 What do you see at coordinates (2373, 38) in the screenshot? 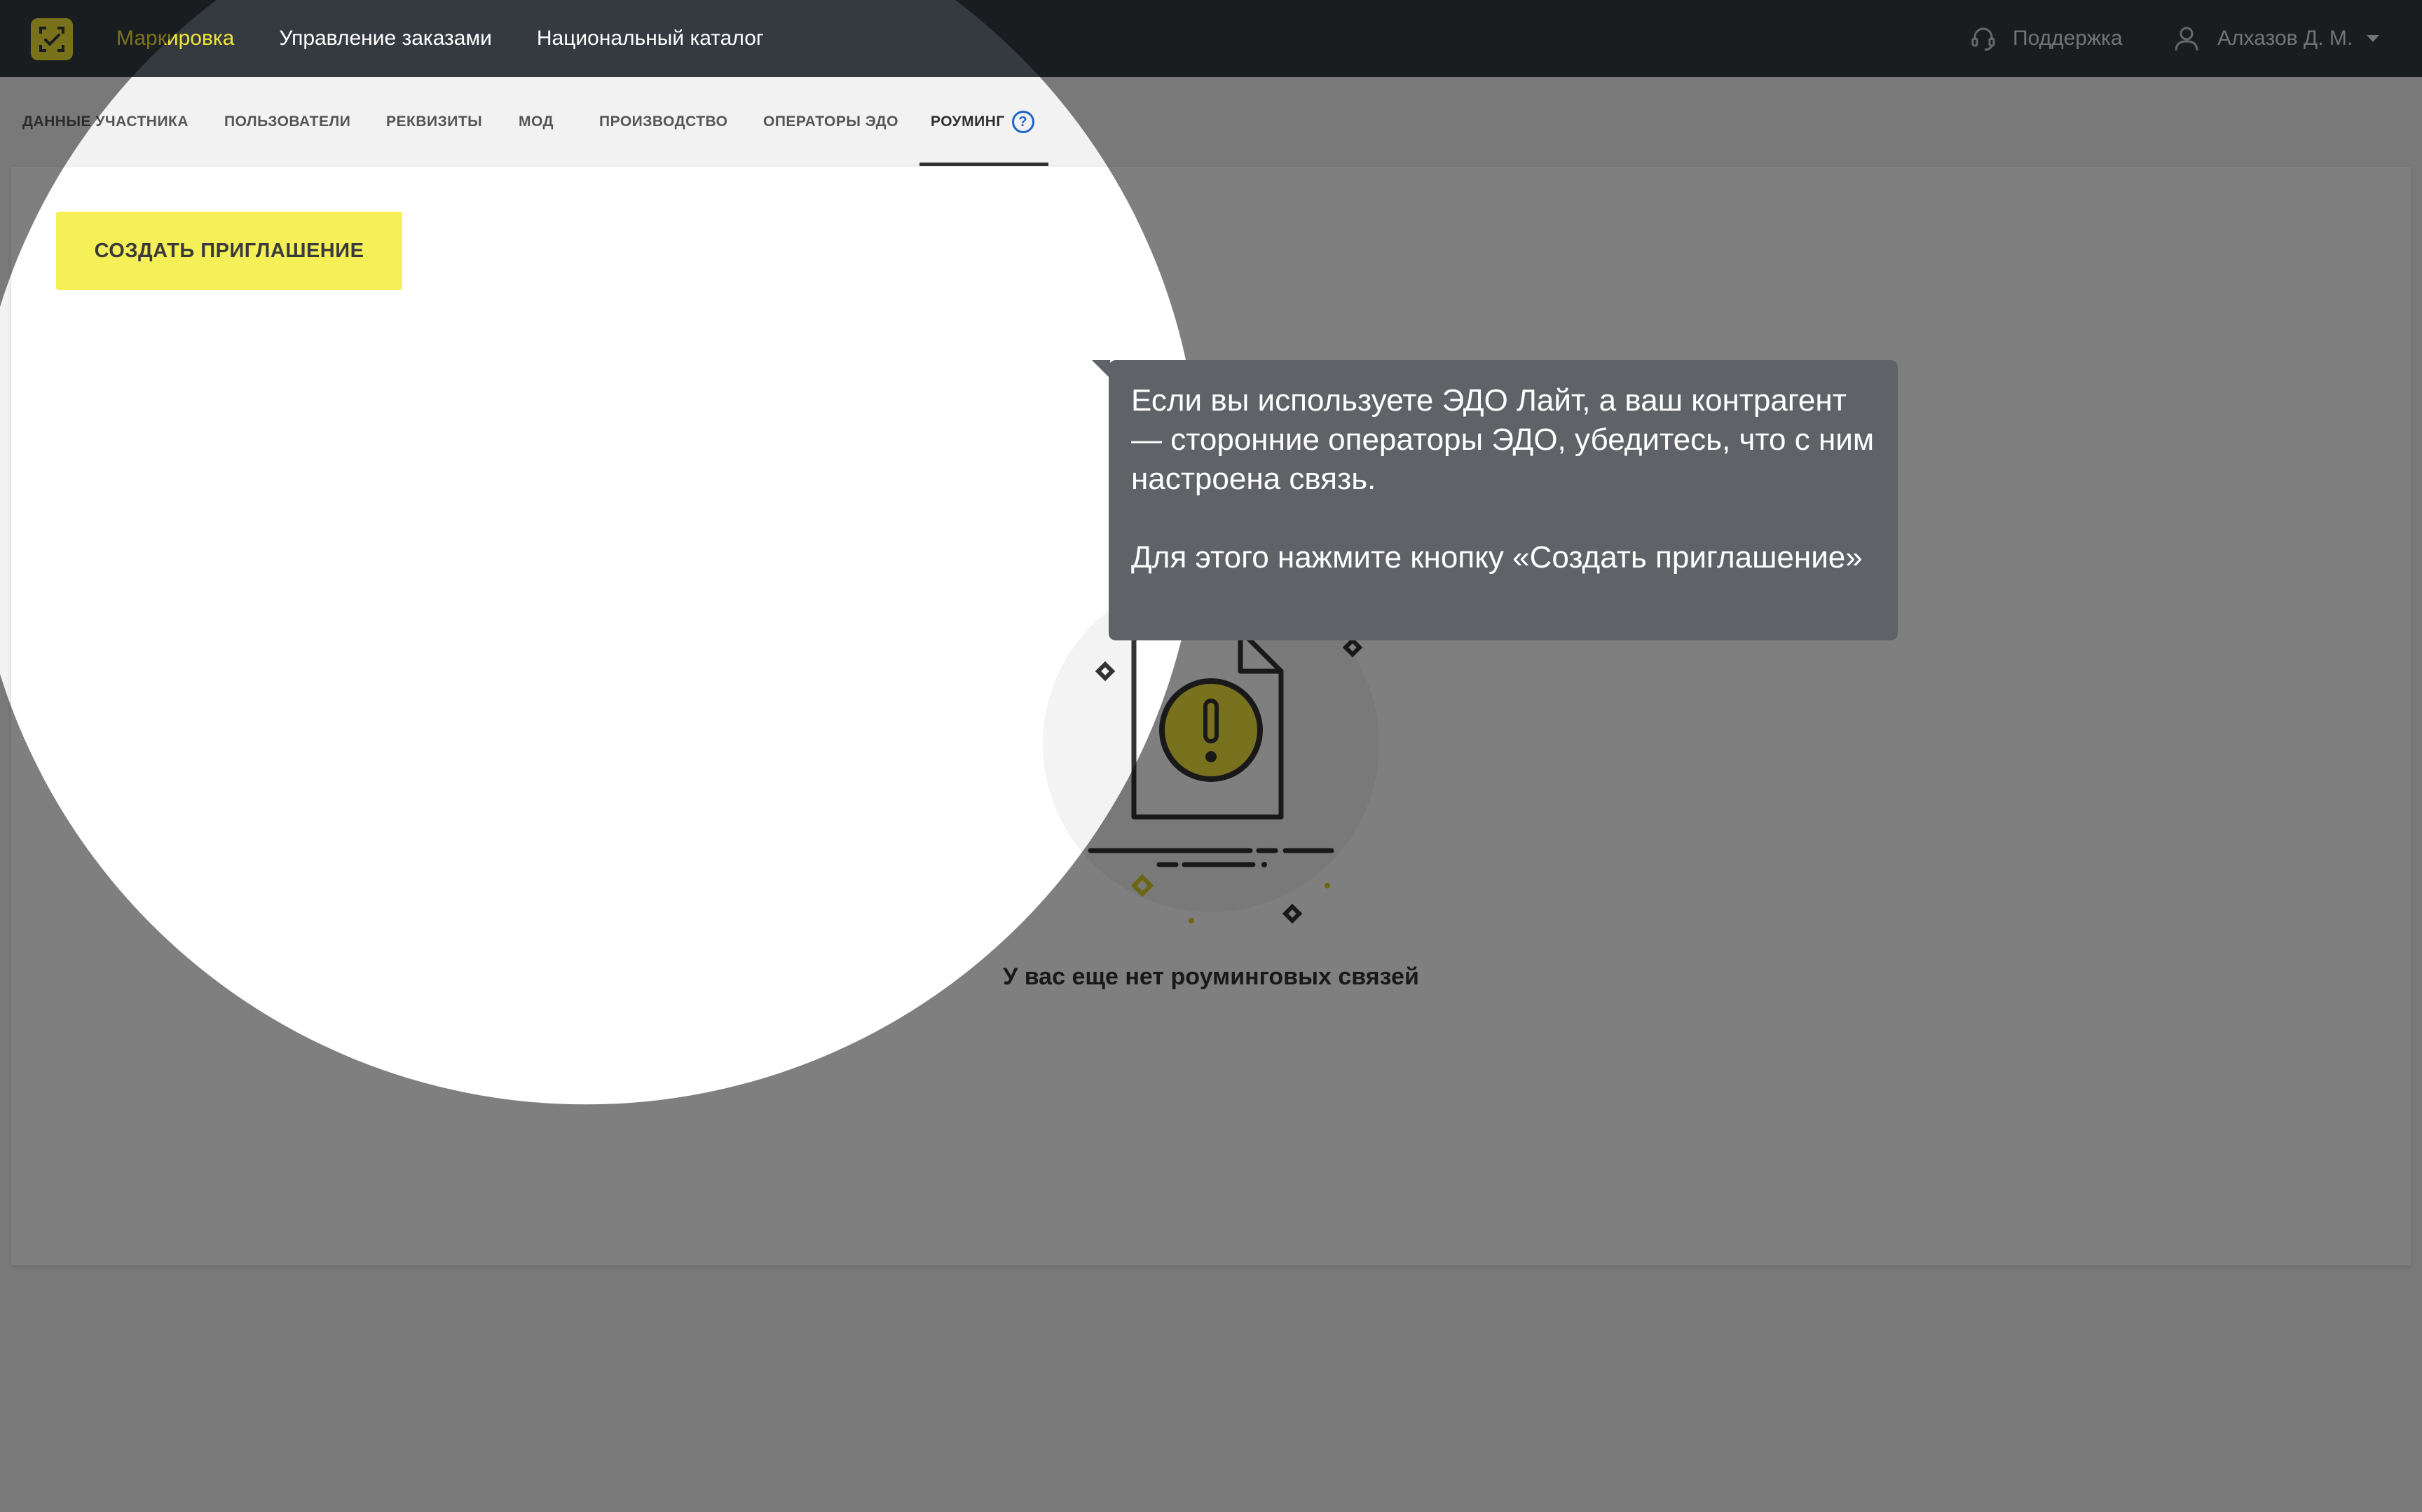
I see `chevron-down-icon` at bounding box center [2373, 38].